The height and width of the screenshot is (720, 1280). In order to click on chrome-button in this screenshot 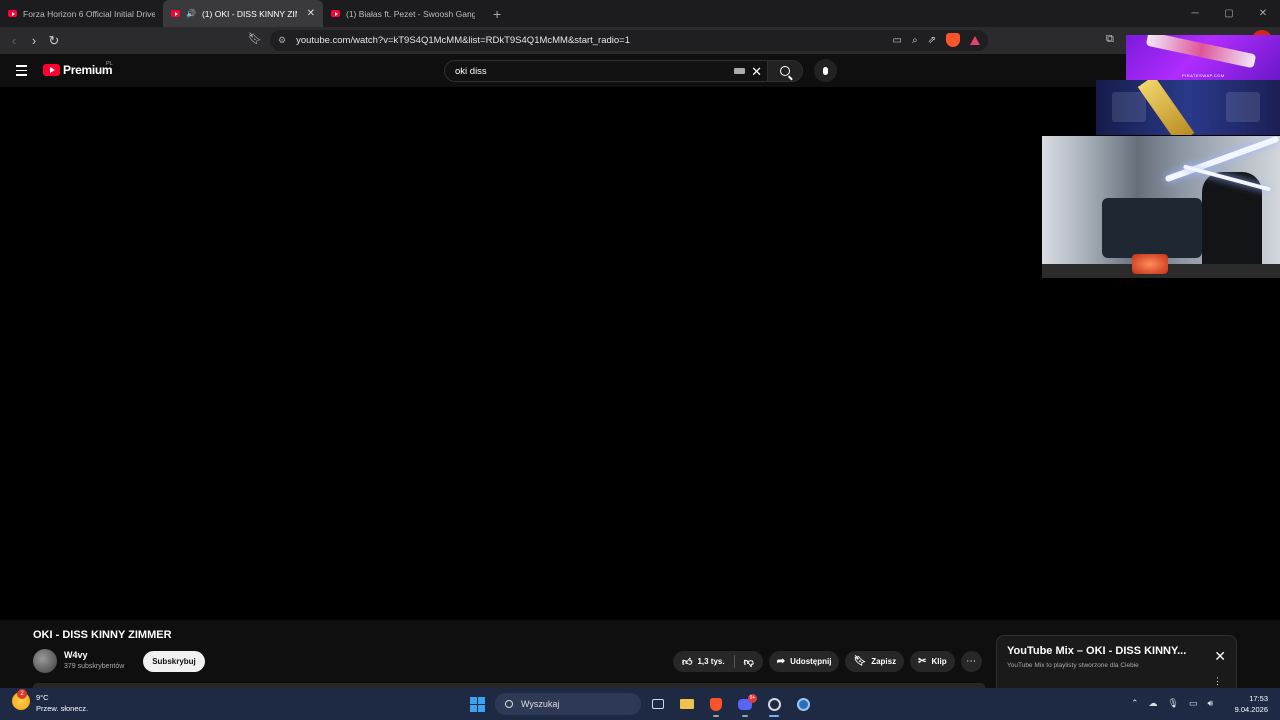, I will do `click(774, 705)`.